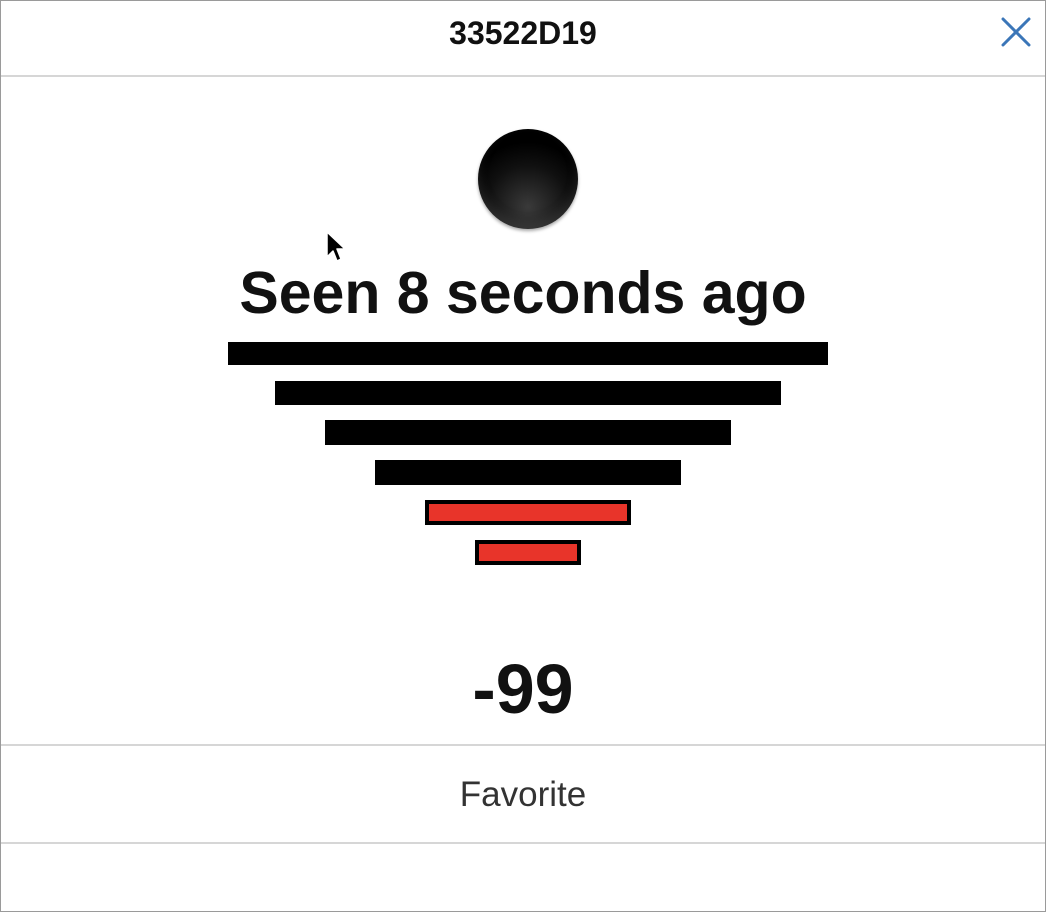  I want to click on header-bar: 33522D19, so click(523, 39).